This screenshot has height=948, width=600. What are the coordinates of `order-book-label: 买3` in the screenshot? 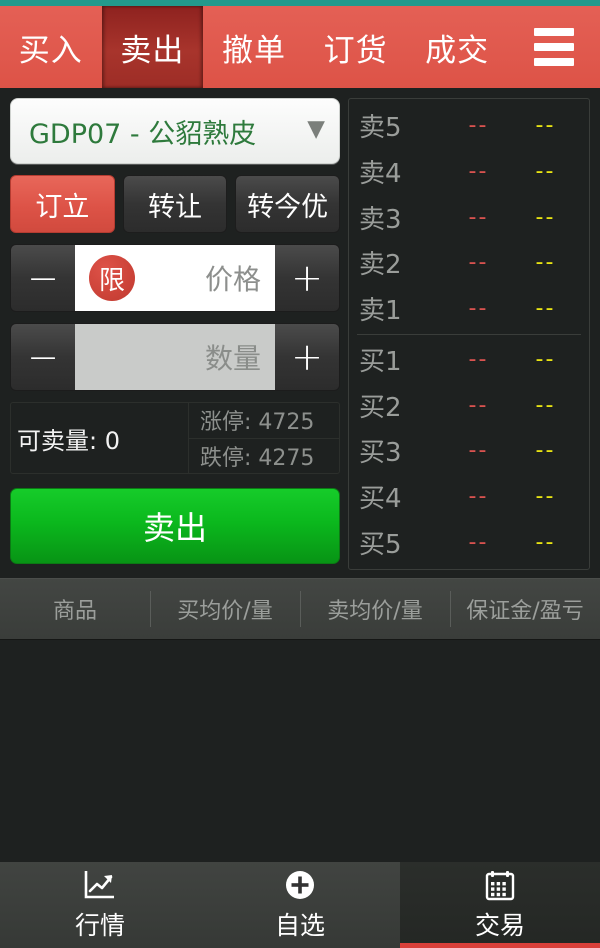 It's located at (380, 453).